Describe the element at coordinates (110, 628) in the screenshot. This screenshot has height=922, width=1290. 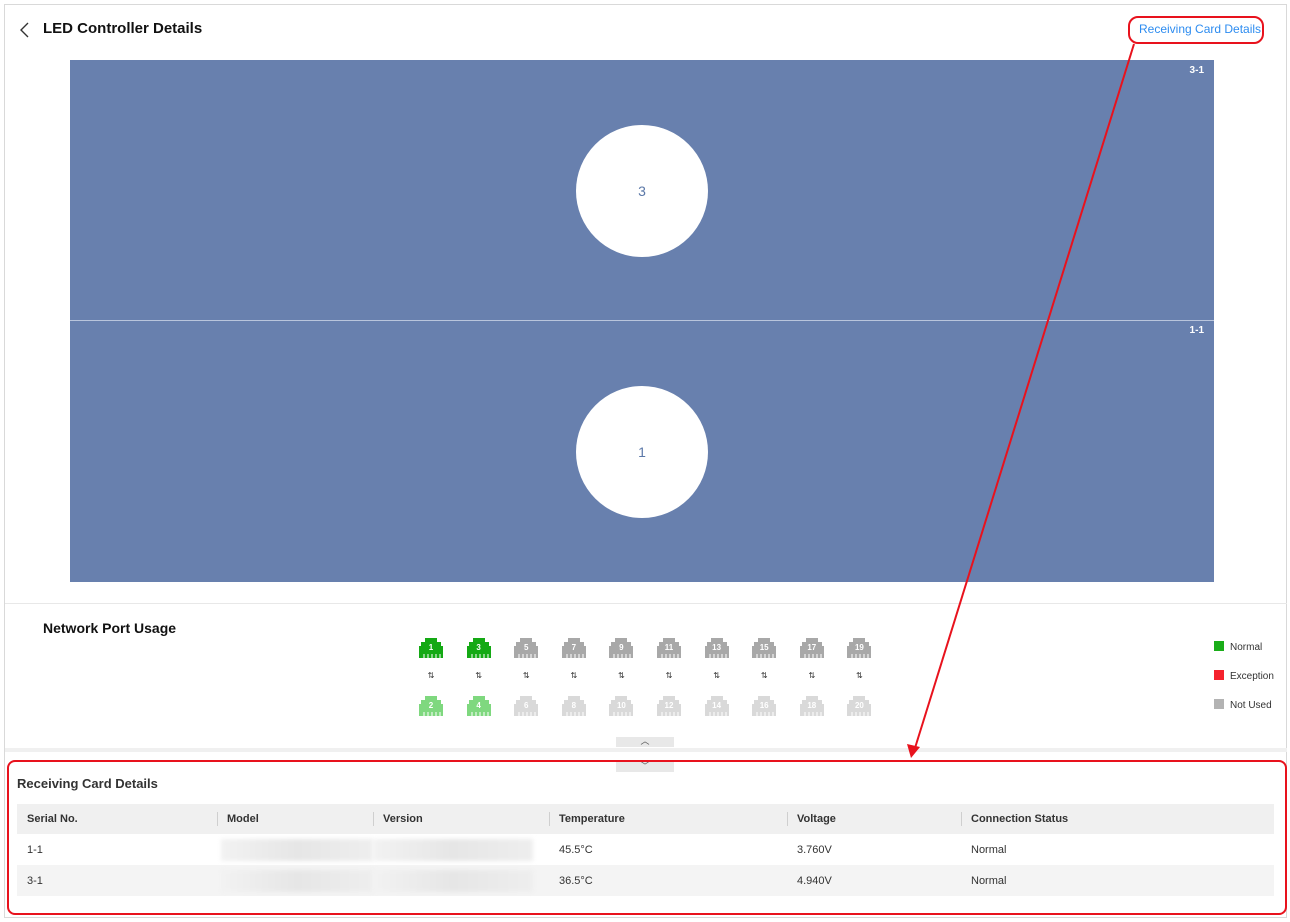
I see `section-title: Network Port Usage` at that location.